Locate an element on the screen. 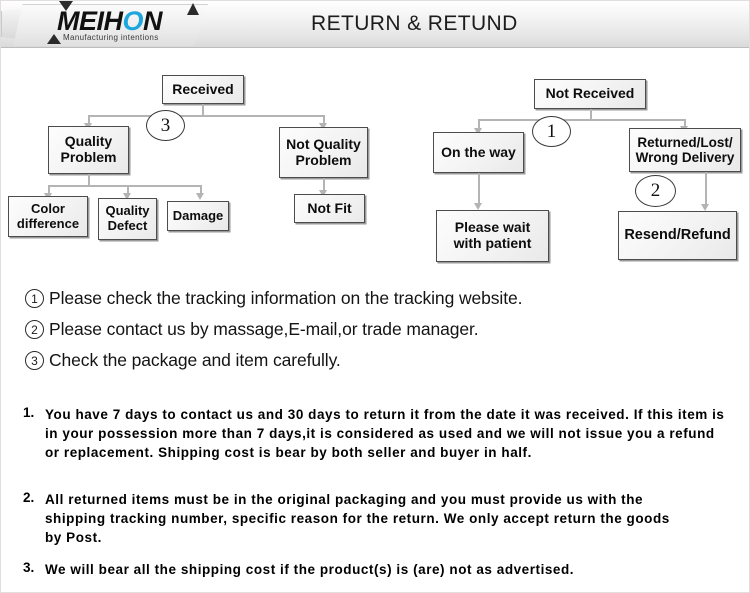  note-number-circle: 3 is located at coordinates (34, 360).